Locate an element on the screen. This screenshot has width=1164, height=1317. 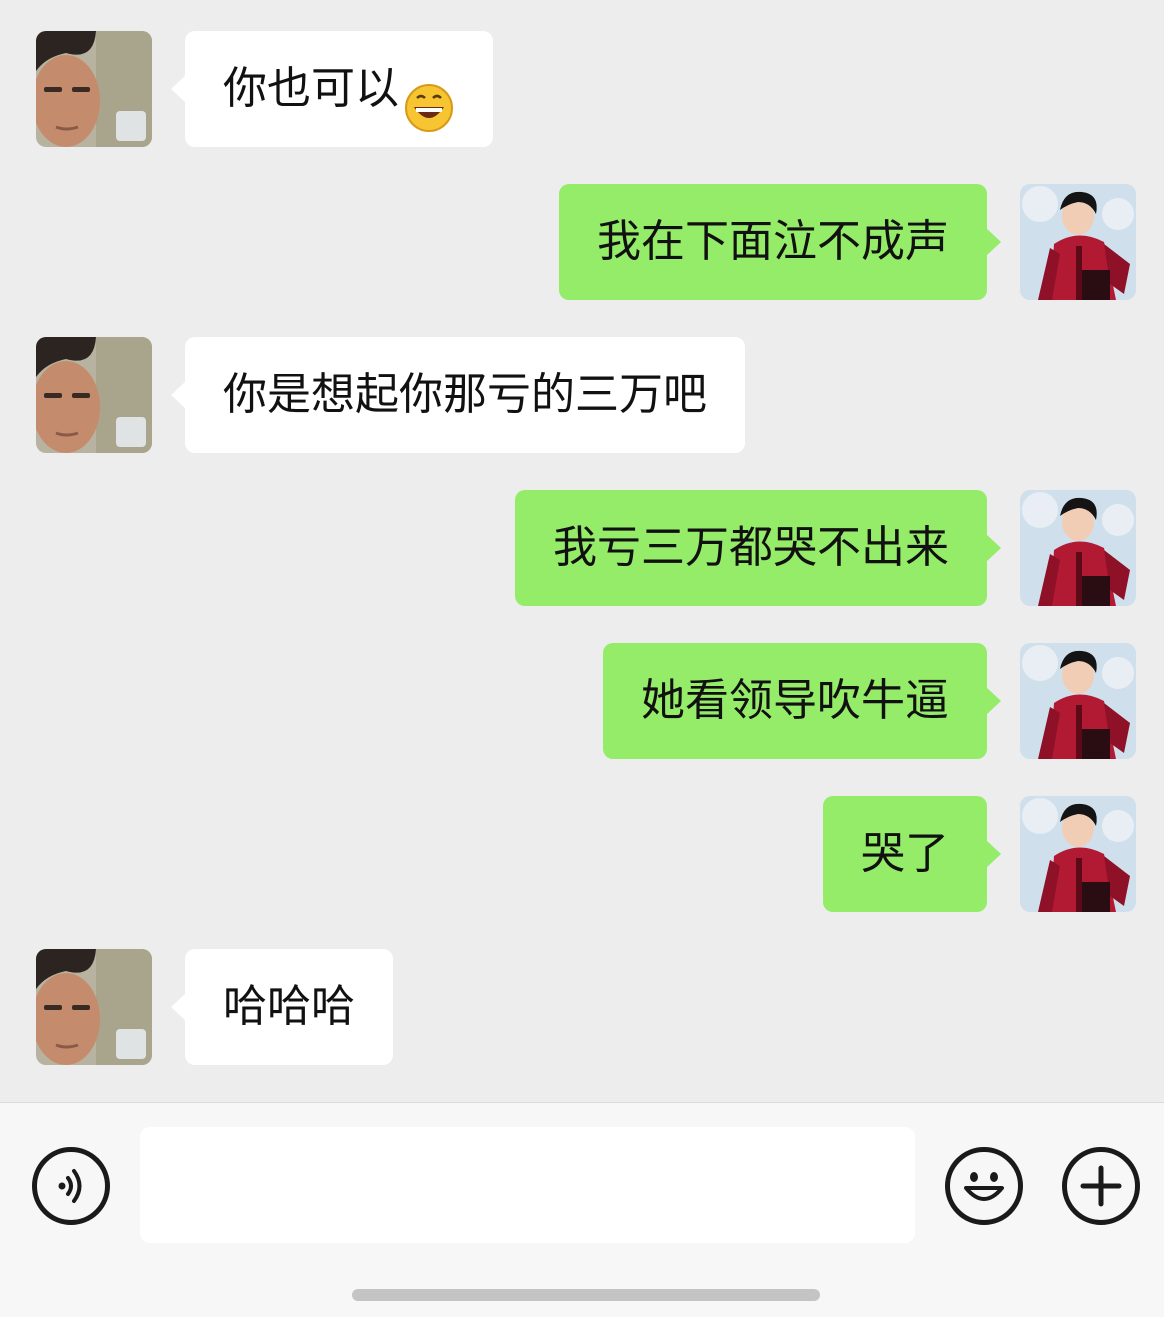
smiley-icon is located at coordinates (984, 1186).